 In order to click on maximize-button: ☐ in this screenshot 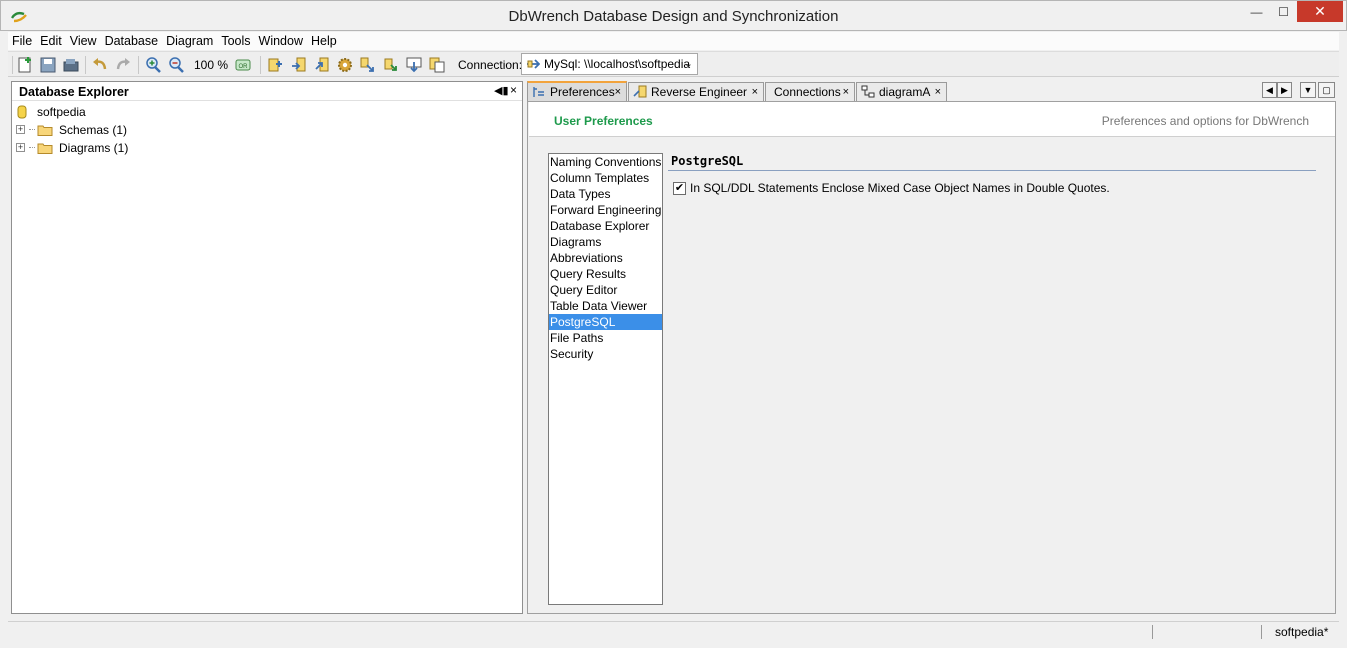, I will do `click(1283, 11)`.